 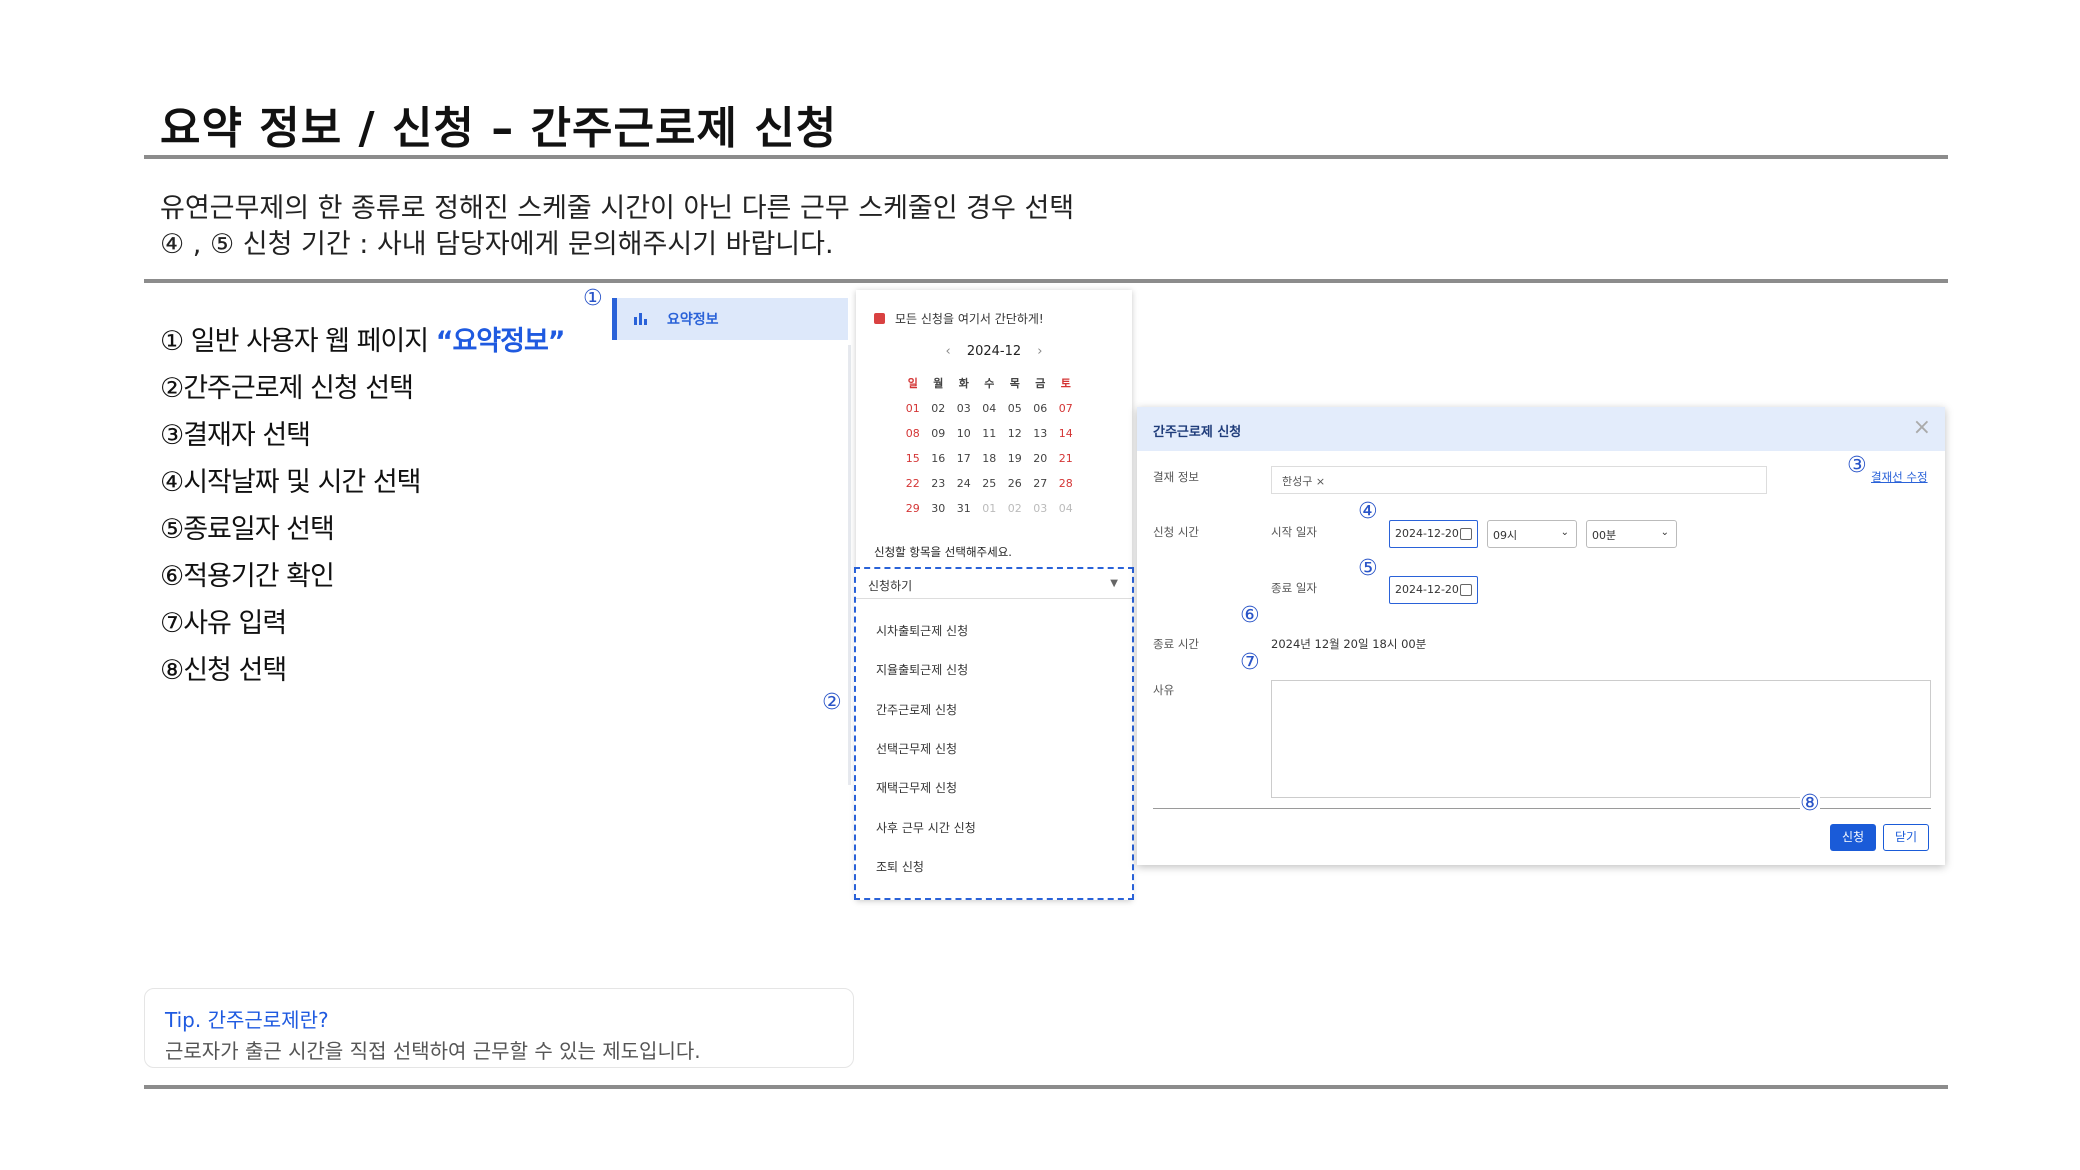 What do you see at coordinates (1433, 590) in the screenshot?
I see `end-date-input: 2024-12-20` at bounding box center [1433, 590].